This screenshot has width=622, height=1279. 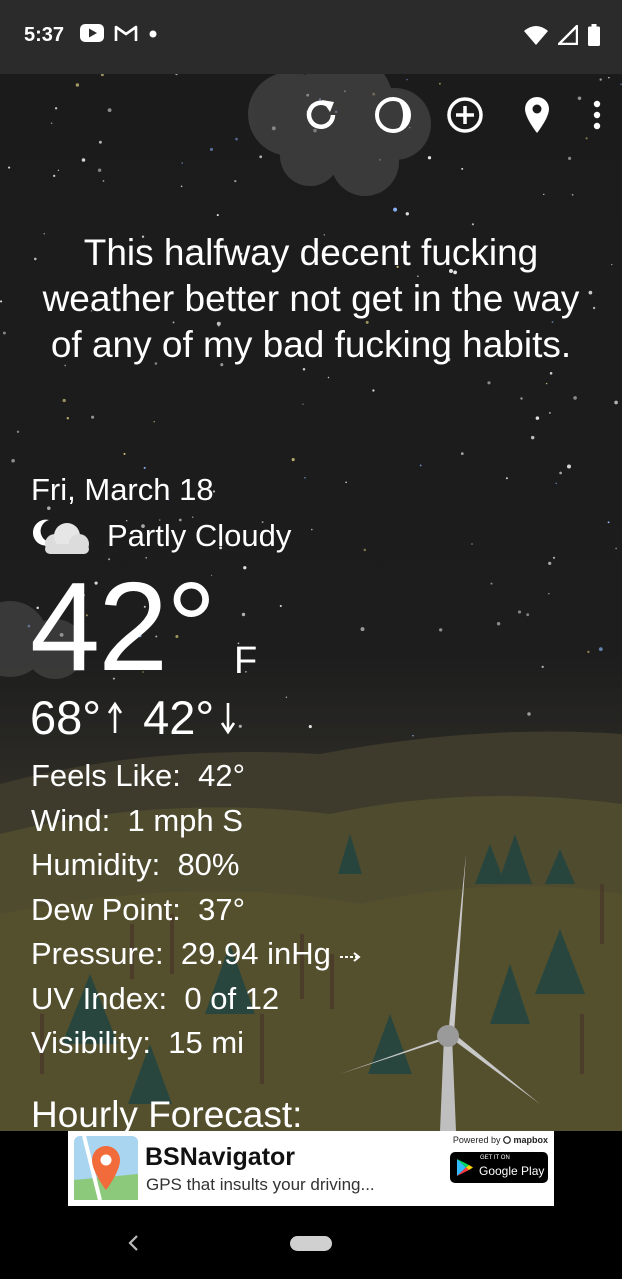 I want to click on detail-visibility: Visibility: 15 mi, so click(x=196, y=1043).